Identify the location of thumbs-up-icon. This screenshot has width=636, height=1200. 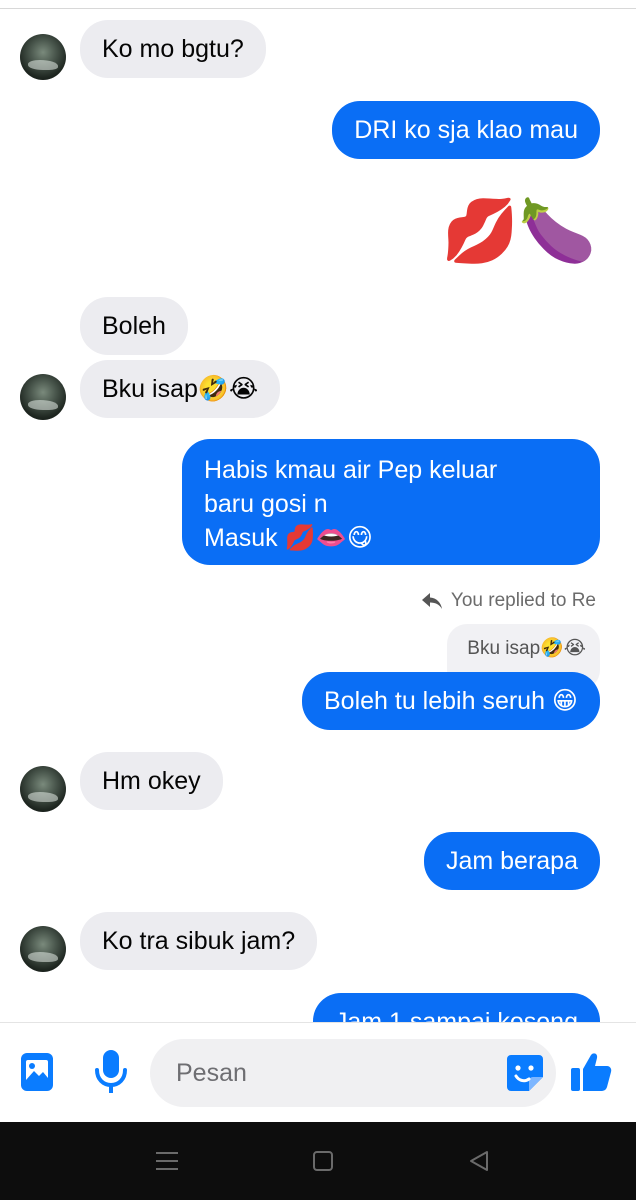
(591, 1072).